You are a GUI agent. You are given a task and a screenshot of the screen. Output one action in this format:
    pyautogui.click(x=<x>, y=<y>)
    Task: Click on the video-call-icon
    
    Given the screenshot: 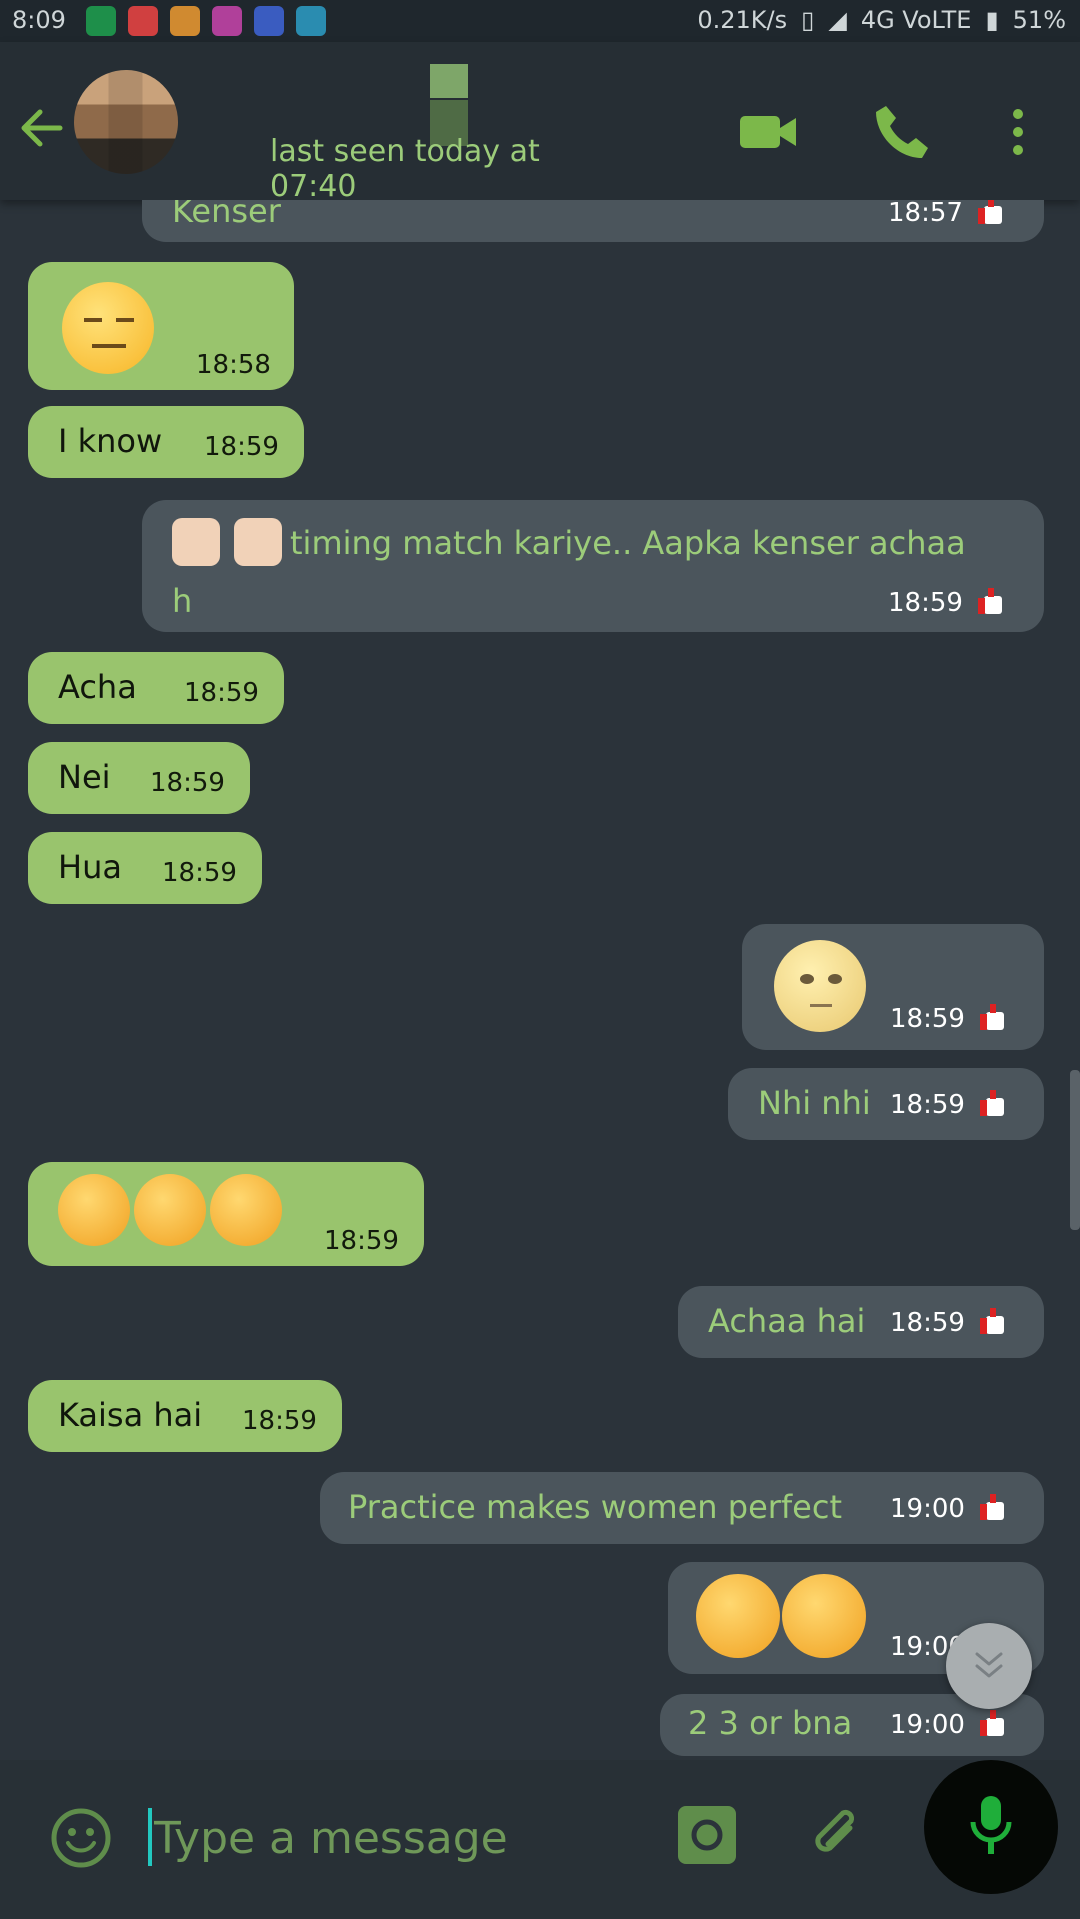 What is the action you would take?
    pyautogui.click(x=768, y=132)
    